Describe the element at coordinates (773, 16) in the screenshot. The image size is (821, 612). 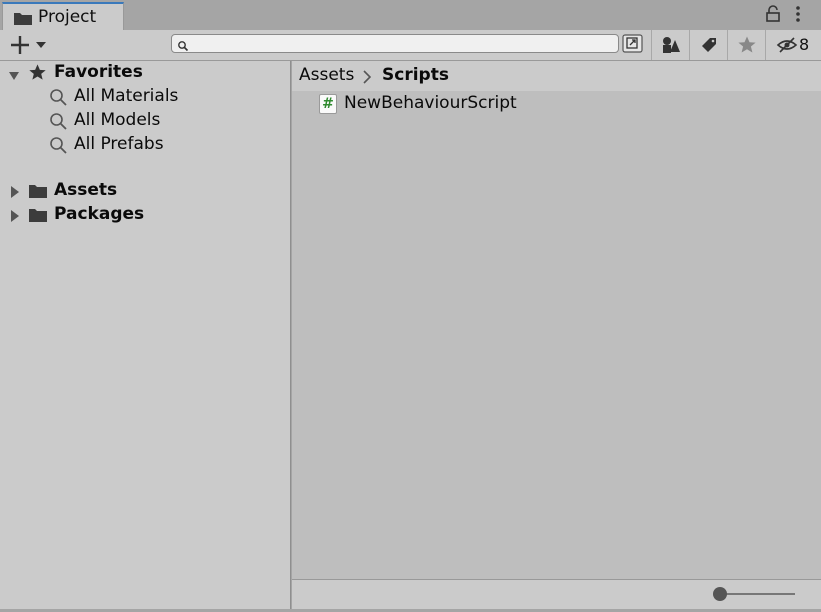
I see `lock-icon` at that location.